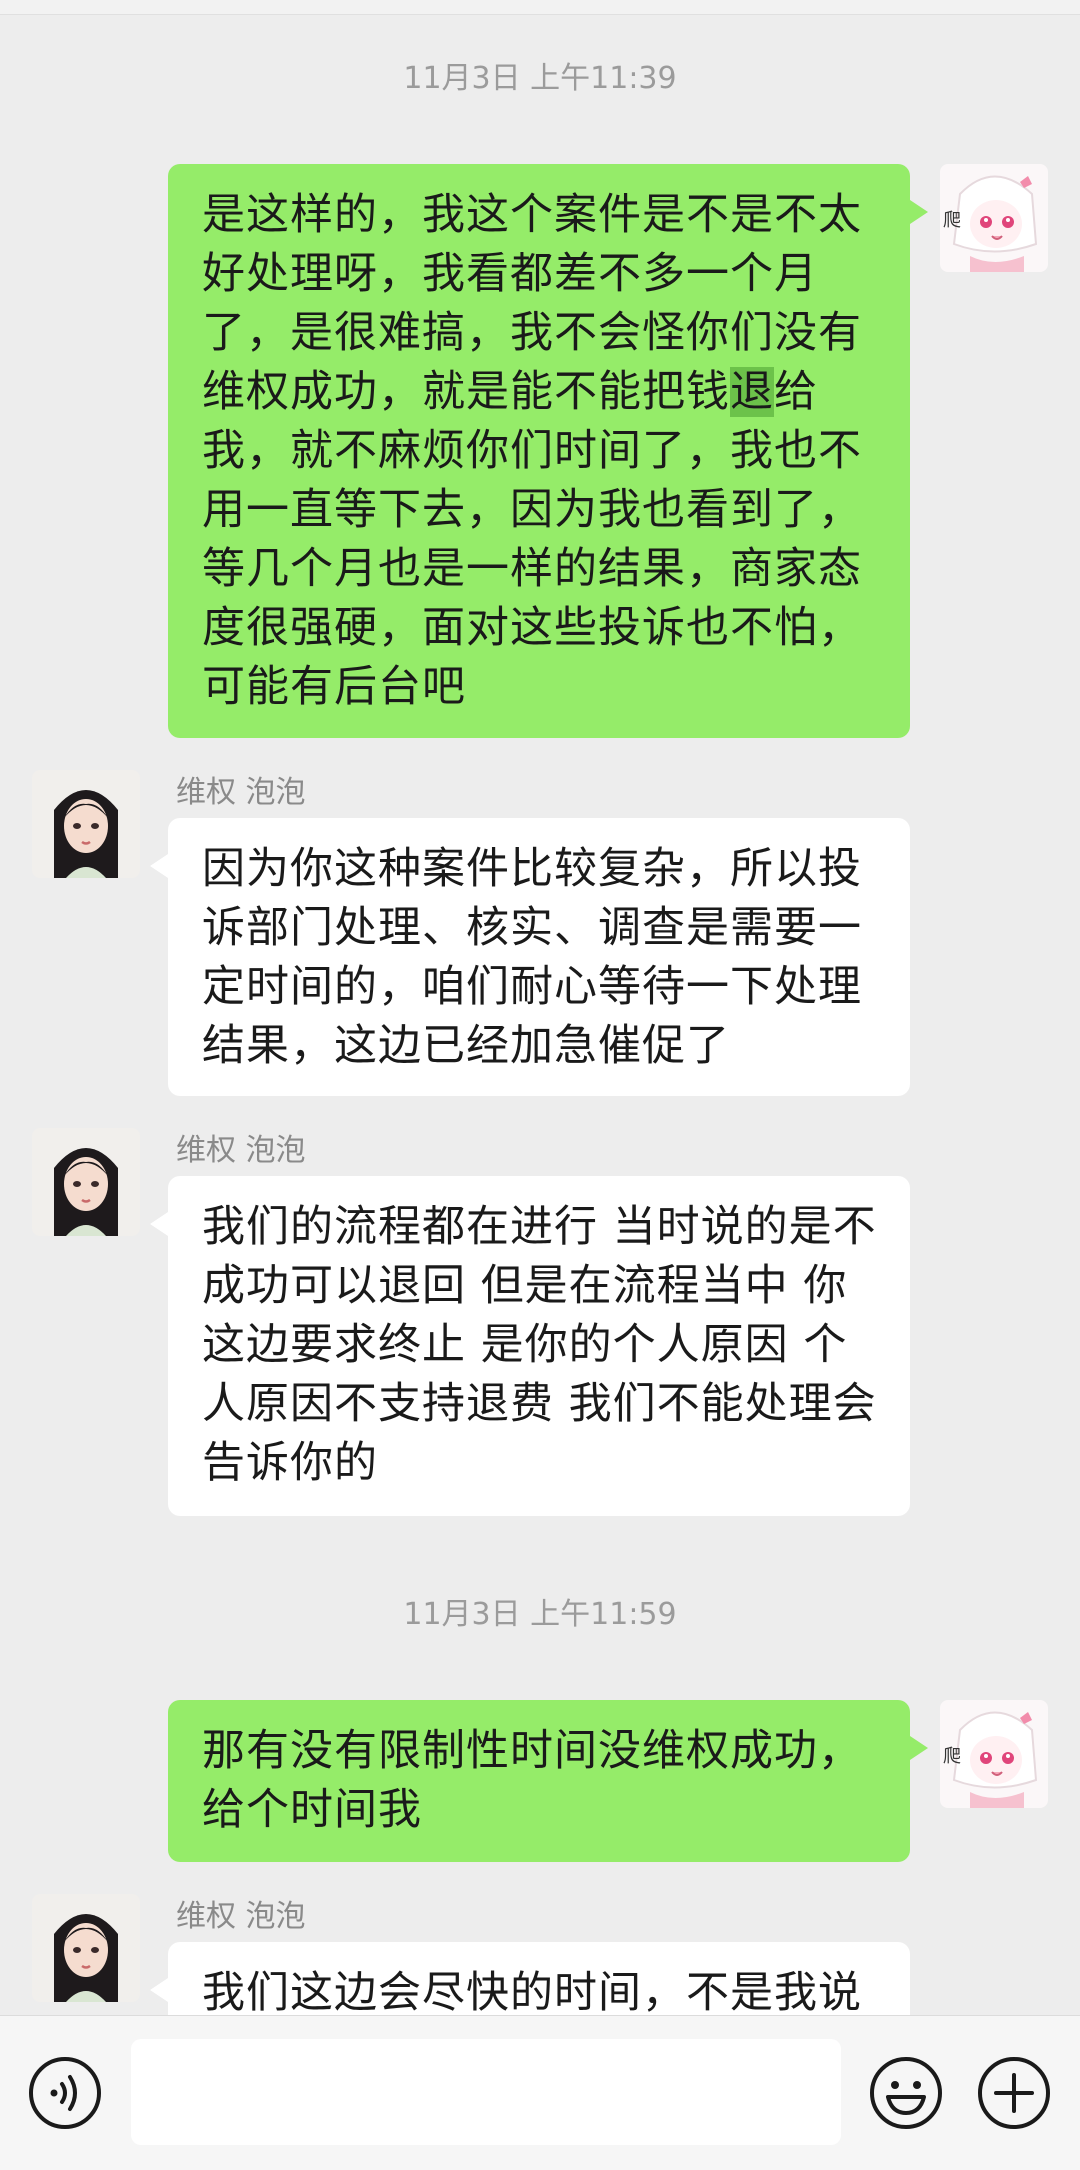 This screenshot has width=1080, height=2170. I want to click on input-toolbar, so click(540, 2092).